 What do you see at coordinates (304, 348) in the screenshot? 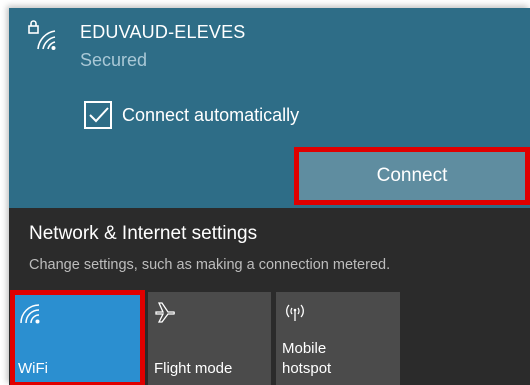
I see `mobile-hotspot-label-line1: Mobile` at bounding box center [304, 348].